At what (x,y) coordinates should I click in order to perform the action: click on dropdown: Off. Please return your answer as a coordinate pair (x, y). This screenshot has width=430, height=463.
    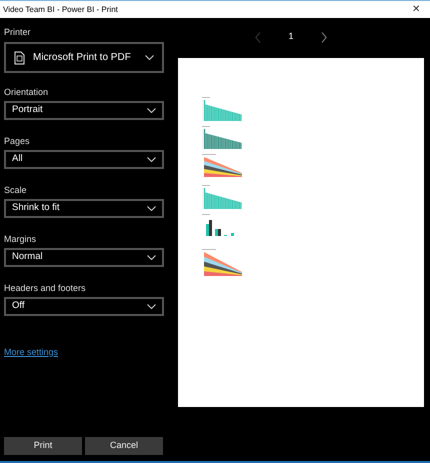
    Looking at the image, I should click on (84, 306).